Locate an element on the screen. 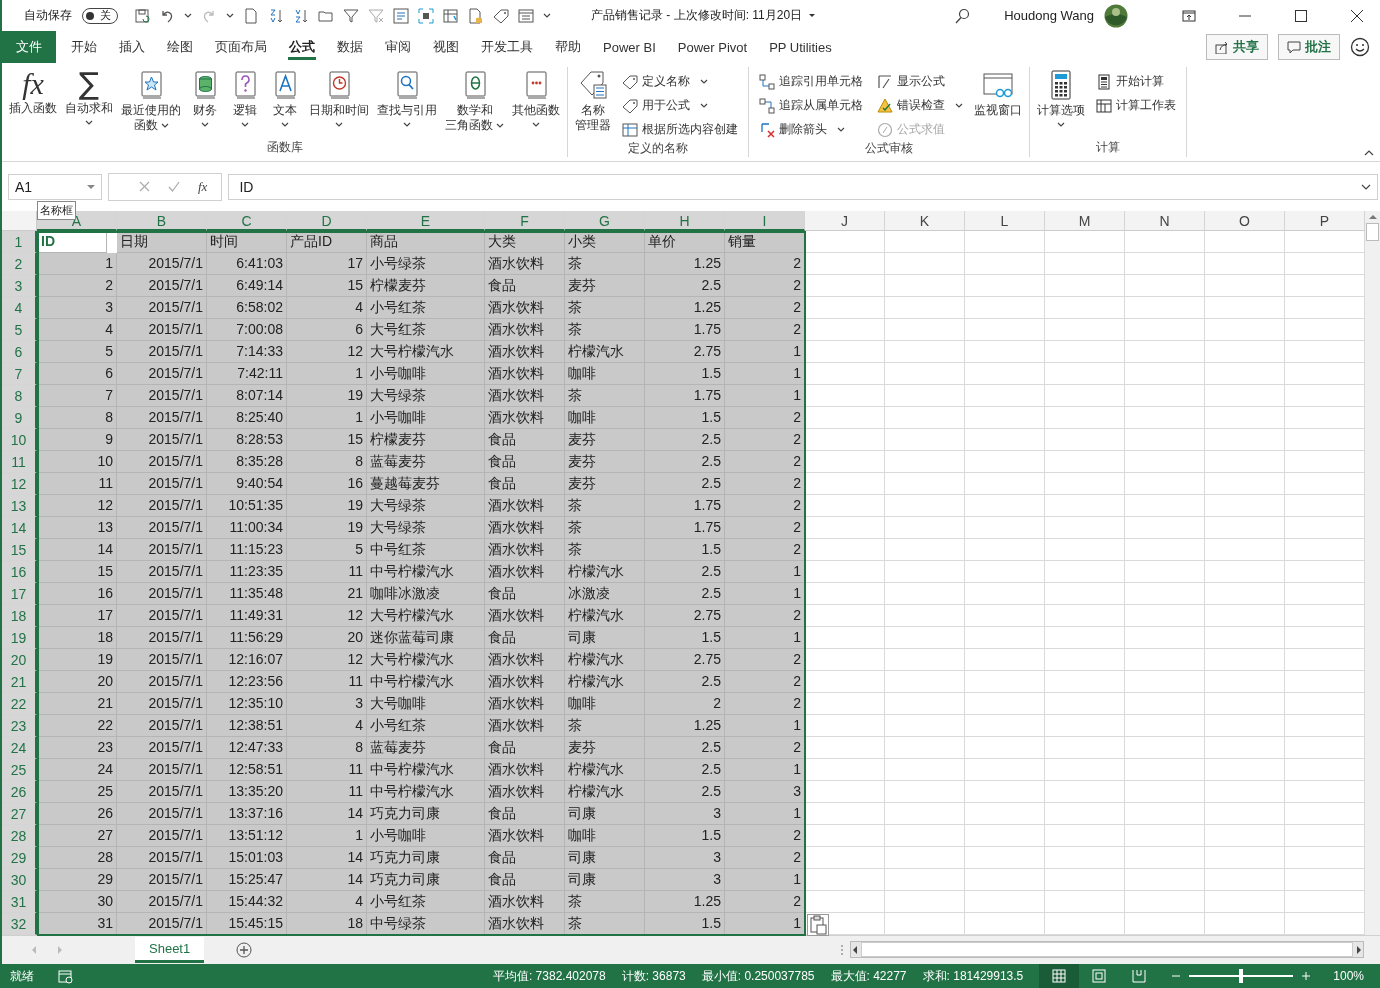 The width and height of the screenshot is (1380, 988). ribbon-button: 逻辑 is located at coordinates (245, 103).